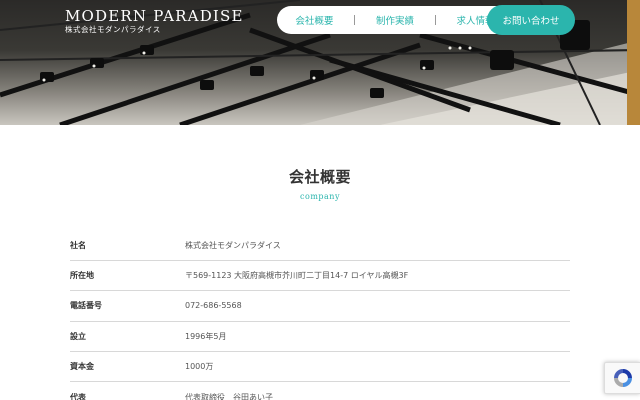 The image size is (640, 400). I want to click on row-label: 電話番号, so click(86, 306).